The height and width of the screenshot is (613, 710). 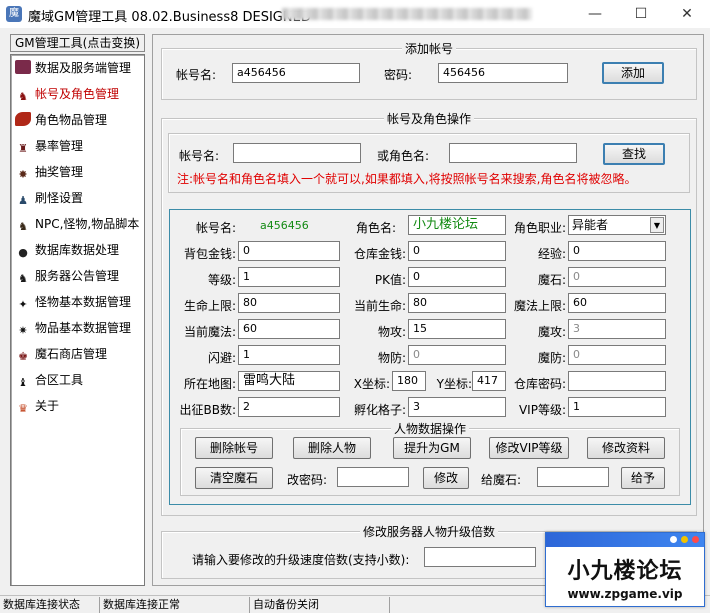 What do you see at coordinates (289, 355) in the screenshot?
I see `dodge-input: 1` at bounding box center [289, 355].